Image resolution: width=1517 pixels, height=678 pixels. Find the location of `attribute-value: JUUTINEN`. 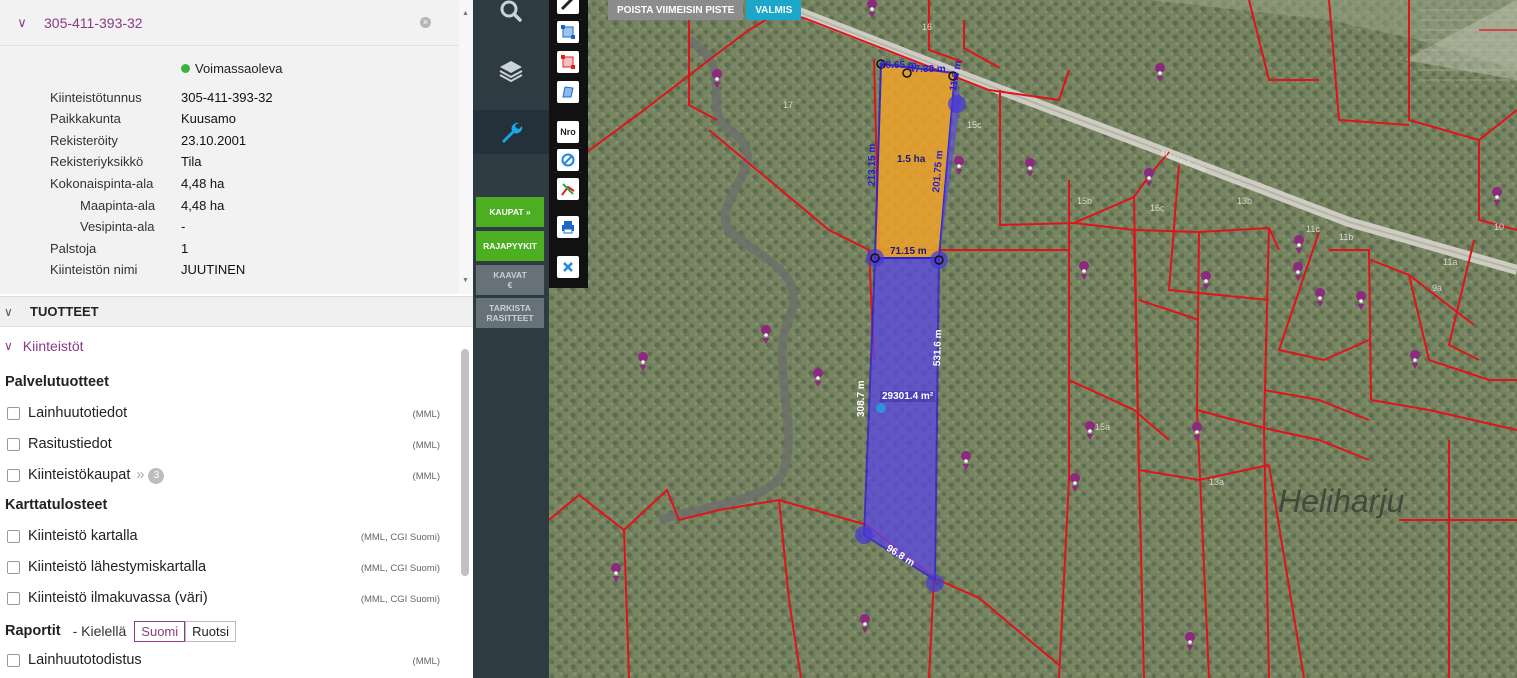

attribute-value: JUUTINEN is located at coordinates (213, 269).